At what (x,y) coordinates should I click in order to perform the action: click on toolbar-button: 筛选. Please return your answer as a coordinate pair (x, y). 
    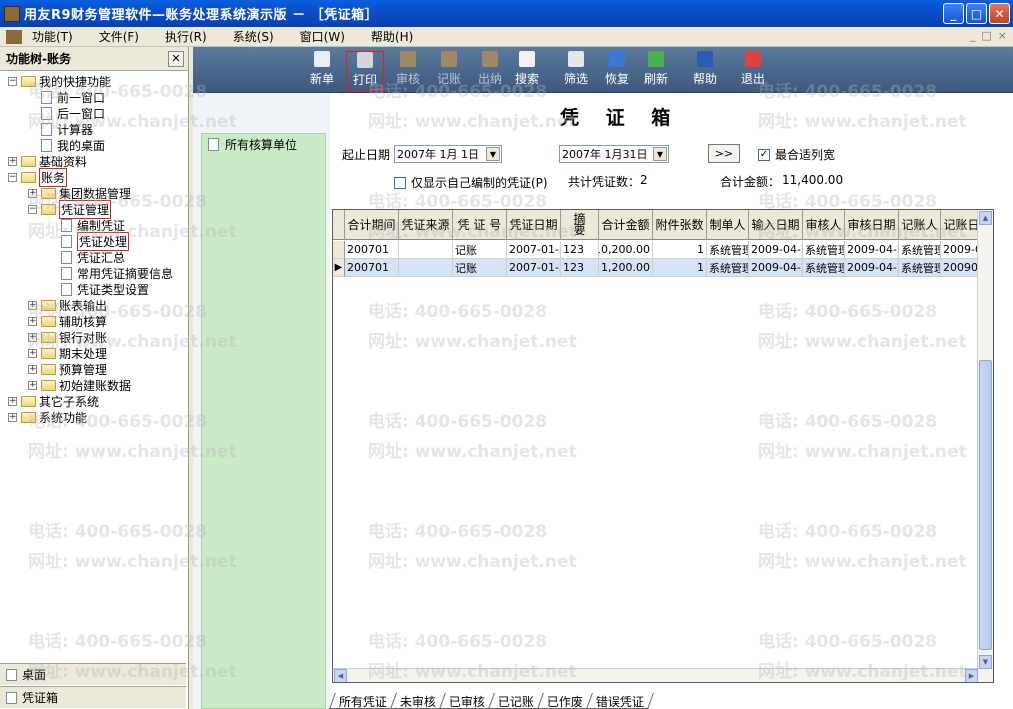
    Looking at the image, I should click on (576, 71).